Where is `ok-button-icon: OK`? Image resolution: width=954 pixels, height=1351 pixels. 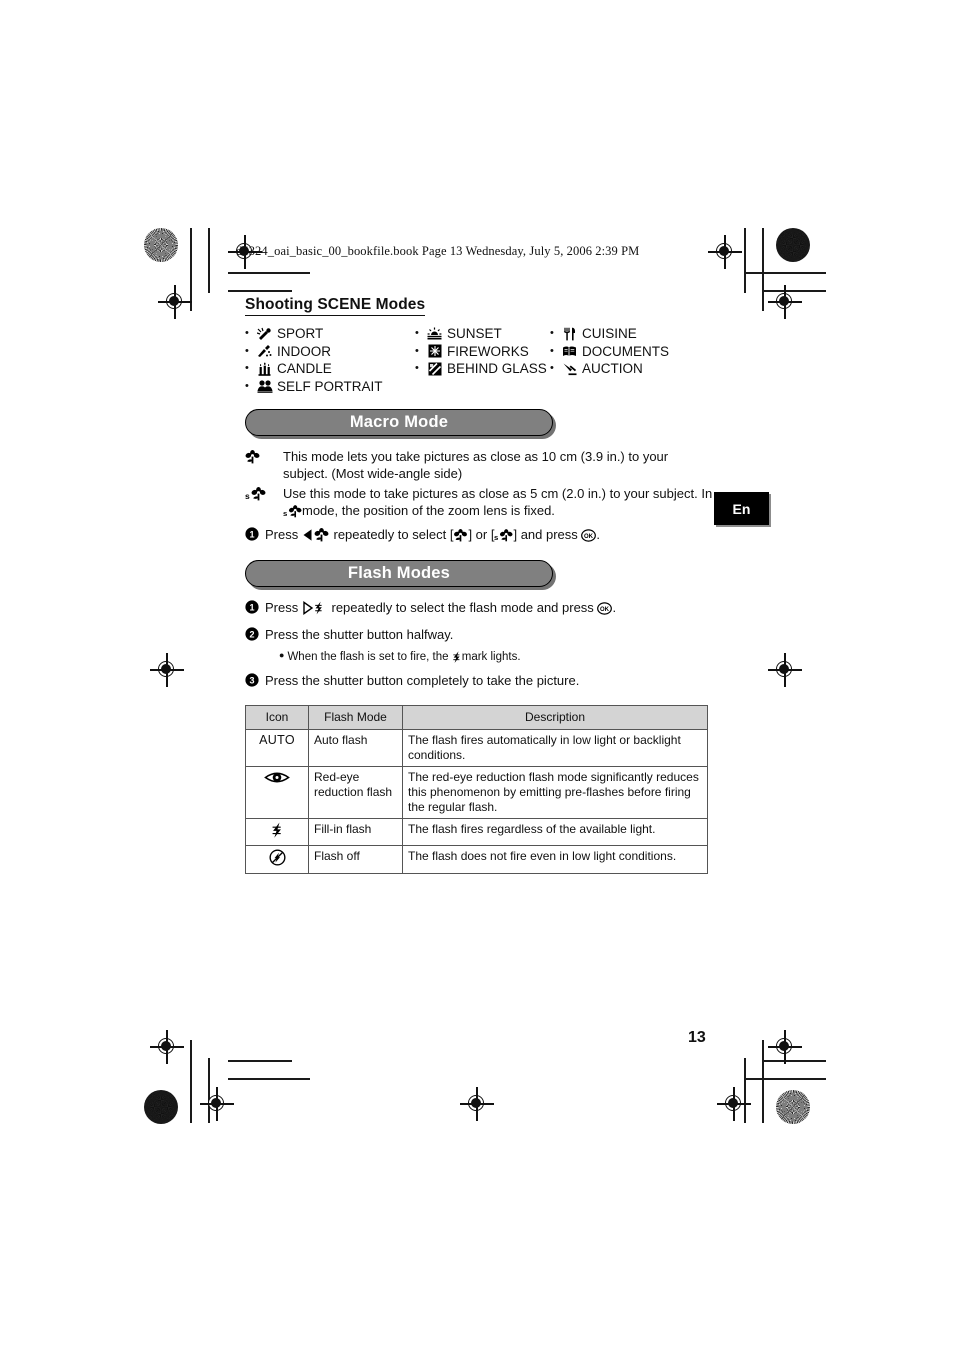
ok-button-icon: OK is located at coordinates (605, 608).